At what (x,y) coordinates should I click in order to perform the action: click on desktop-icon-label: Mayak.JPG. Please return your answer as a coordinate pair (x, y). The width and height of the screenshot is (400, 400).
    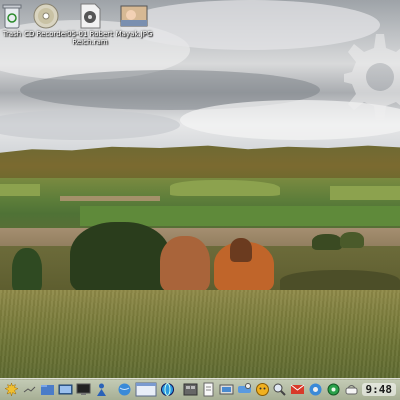
    Looking at the image, I should click on (134, 34).